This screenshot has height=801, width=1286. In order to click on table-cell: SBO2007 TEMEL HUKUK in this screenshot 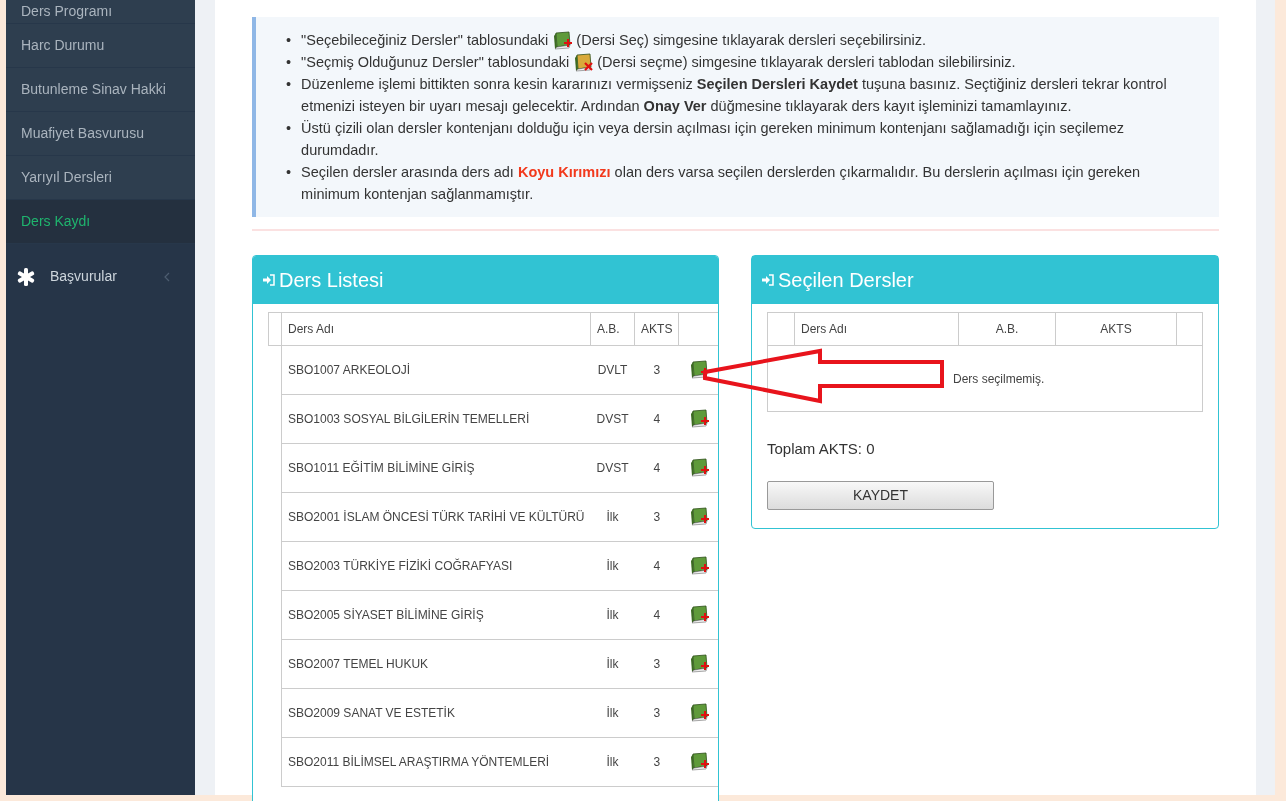, I will do `click(436, 664)`.